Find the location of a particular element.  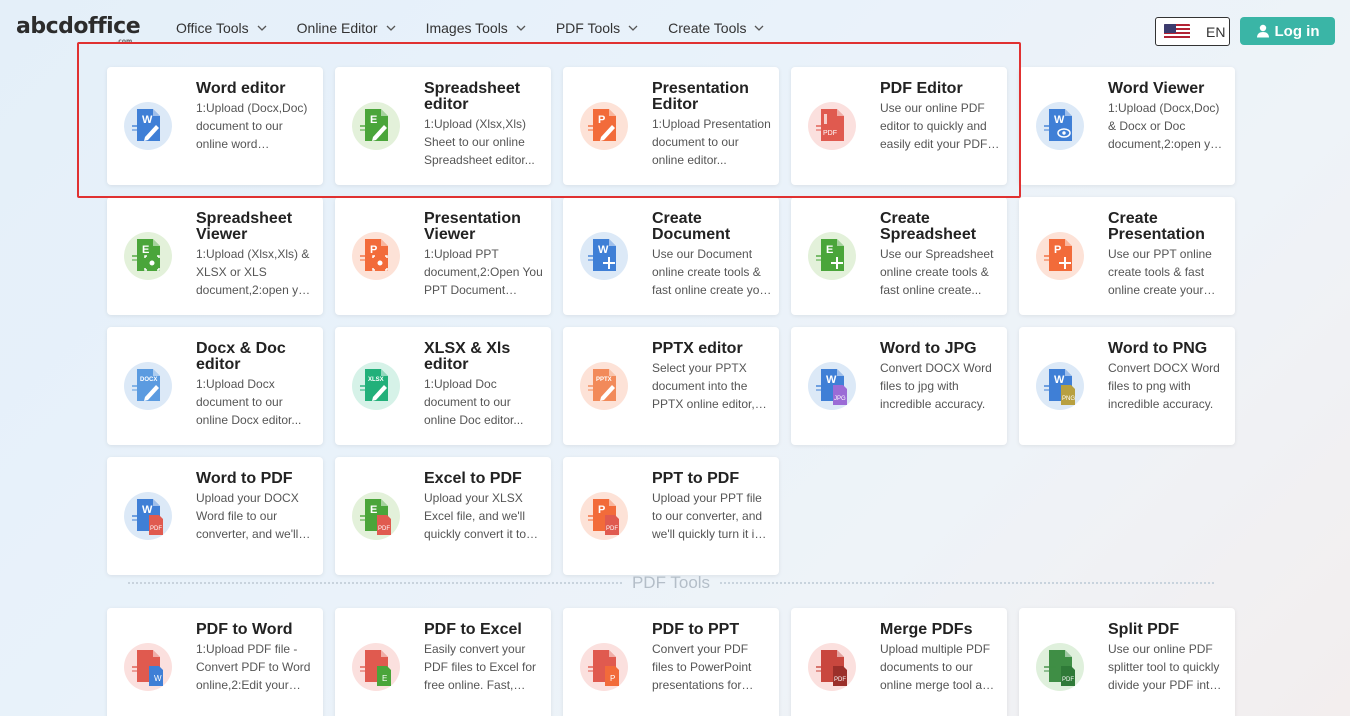

word-viewer-icon: W is located at coordinates (1060, 126).